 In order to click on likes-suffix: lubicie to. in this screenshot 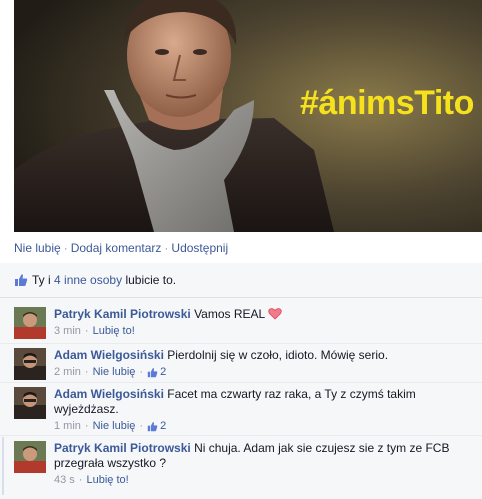, I will do `click(151, 280)`.